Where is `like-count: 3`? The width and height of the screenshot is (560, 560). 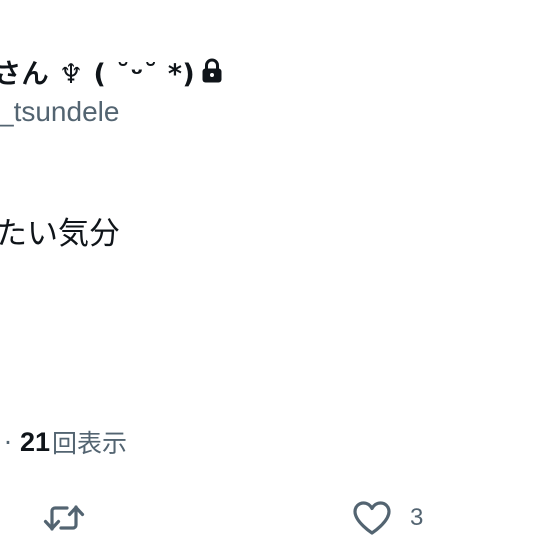
like-count: 3 is located at coordinates (417, 517).